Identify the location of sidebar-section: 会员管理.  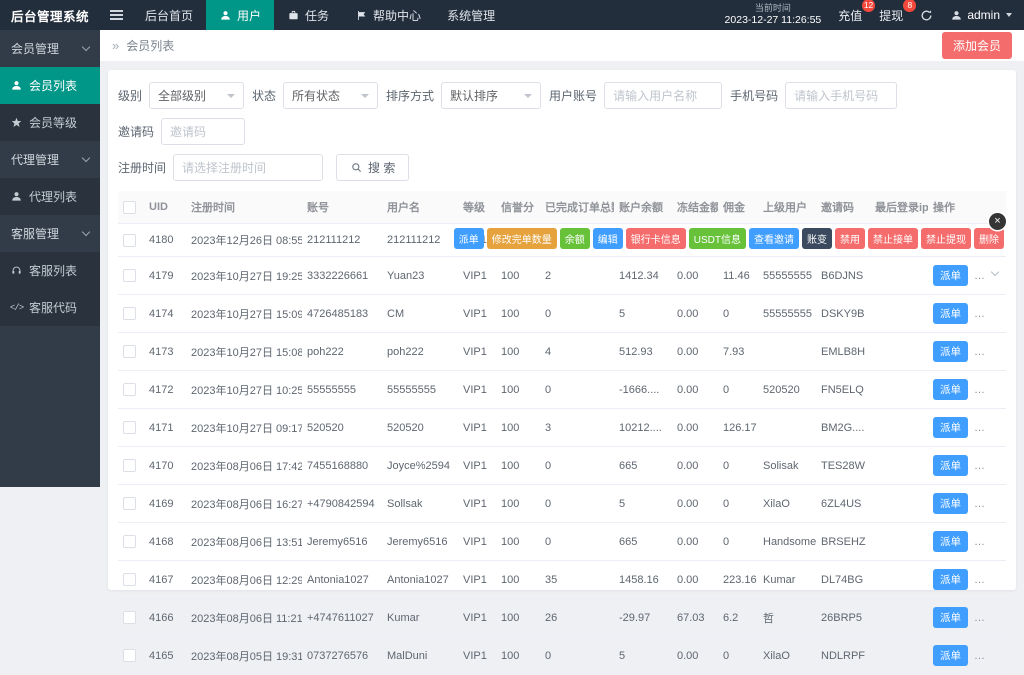
(50, 48).